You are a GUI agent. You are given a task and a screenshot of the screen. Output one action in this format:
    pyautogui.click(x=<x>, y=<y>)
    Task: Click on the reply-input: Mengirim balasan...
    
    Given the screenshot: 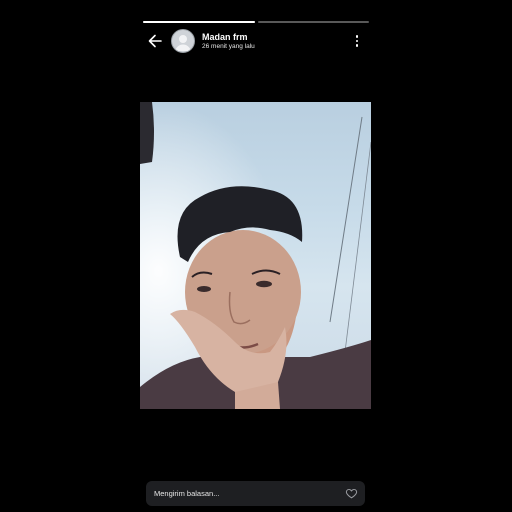 What is the action you would take?
    pyautogui.click(x=255, y=493)
    